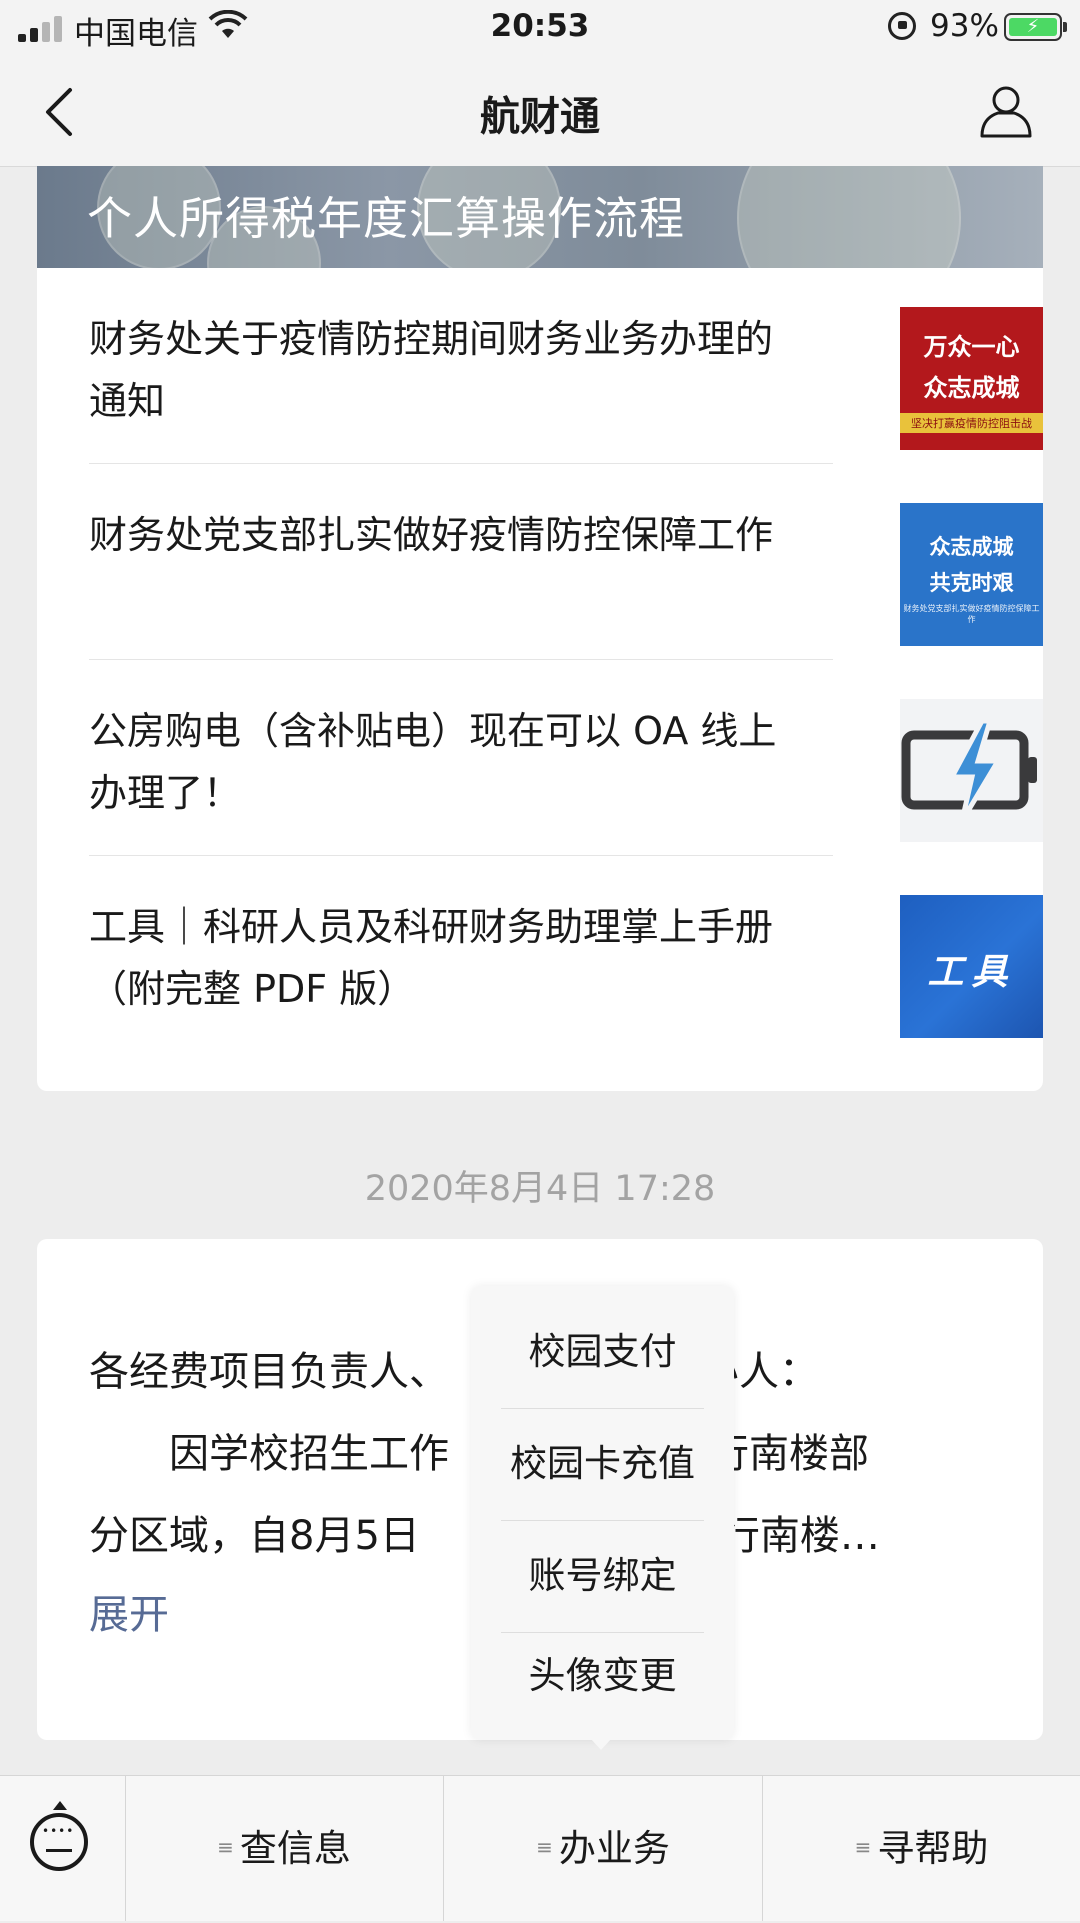 This screenshot has width=1080, height=1923. I want to click on menu-item-avatar-change: 头像变更, so click(602, 1676).